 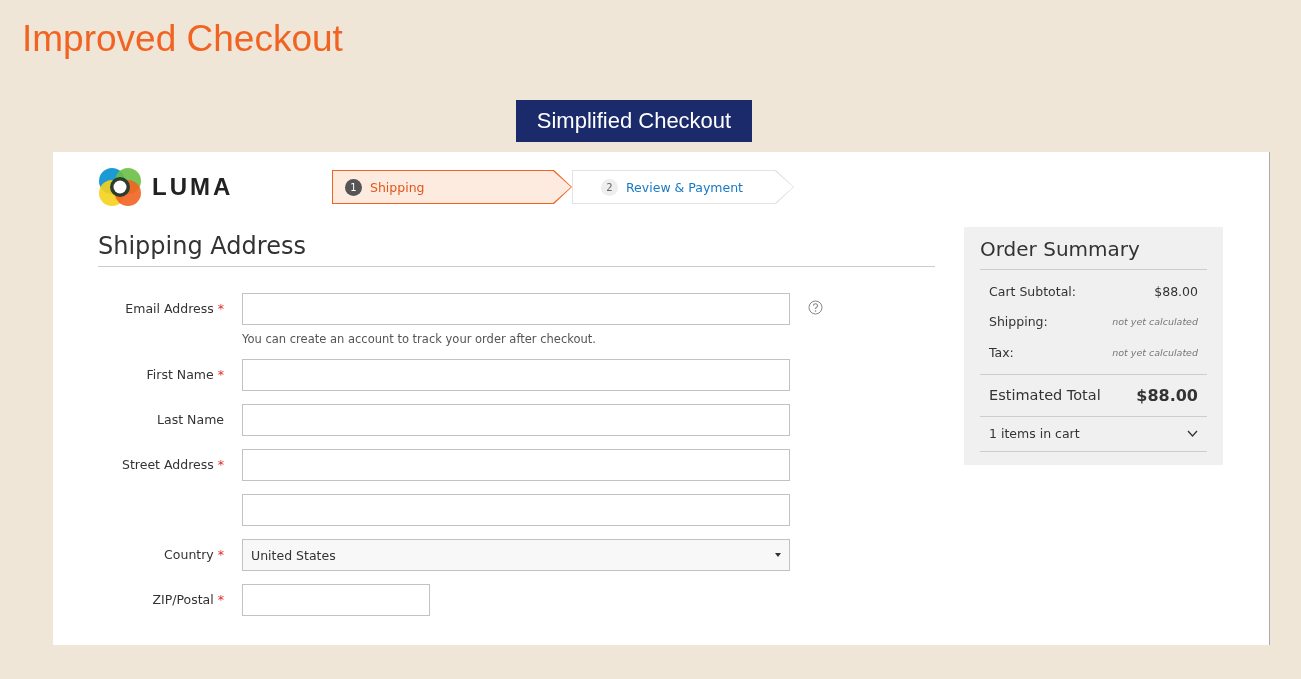 What do you see at coordinates (174, 309) in the screenshot?
I see `field-label: Email Address *` at bounding box center [174, 309].